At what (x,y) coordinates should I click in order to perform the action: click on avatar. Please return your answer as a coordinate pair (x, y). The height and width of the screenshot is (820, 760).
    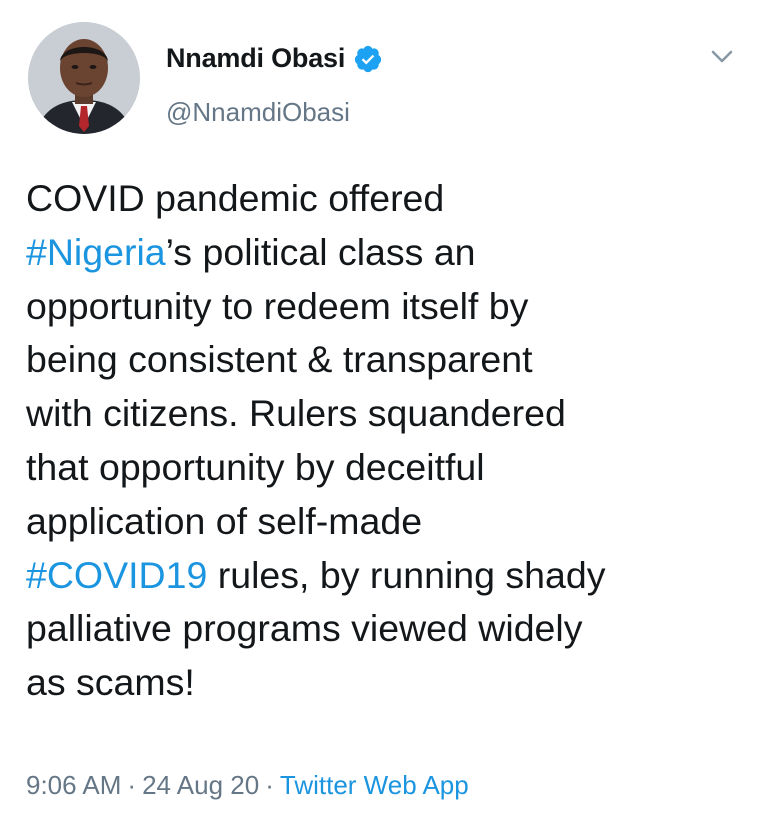
    Looking at the image, I should click on (84, 78).